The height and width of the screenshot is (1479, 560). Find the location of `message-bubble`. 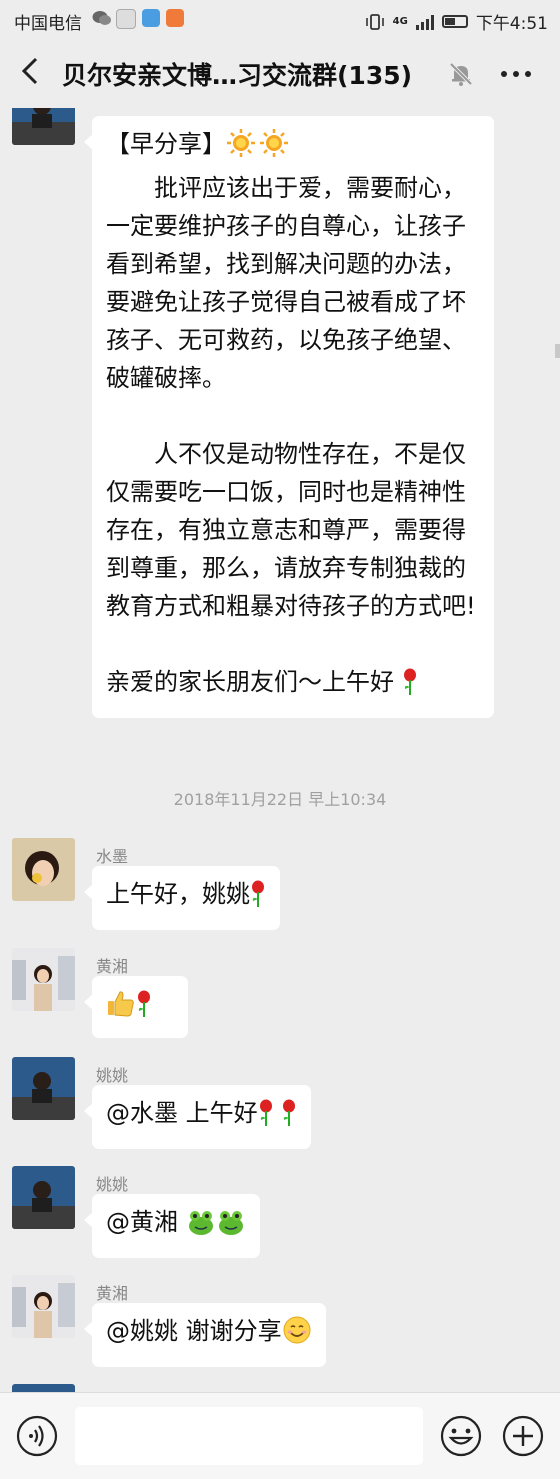

message-bubble is located at coordinates (136, 1007).